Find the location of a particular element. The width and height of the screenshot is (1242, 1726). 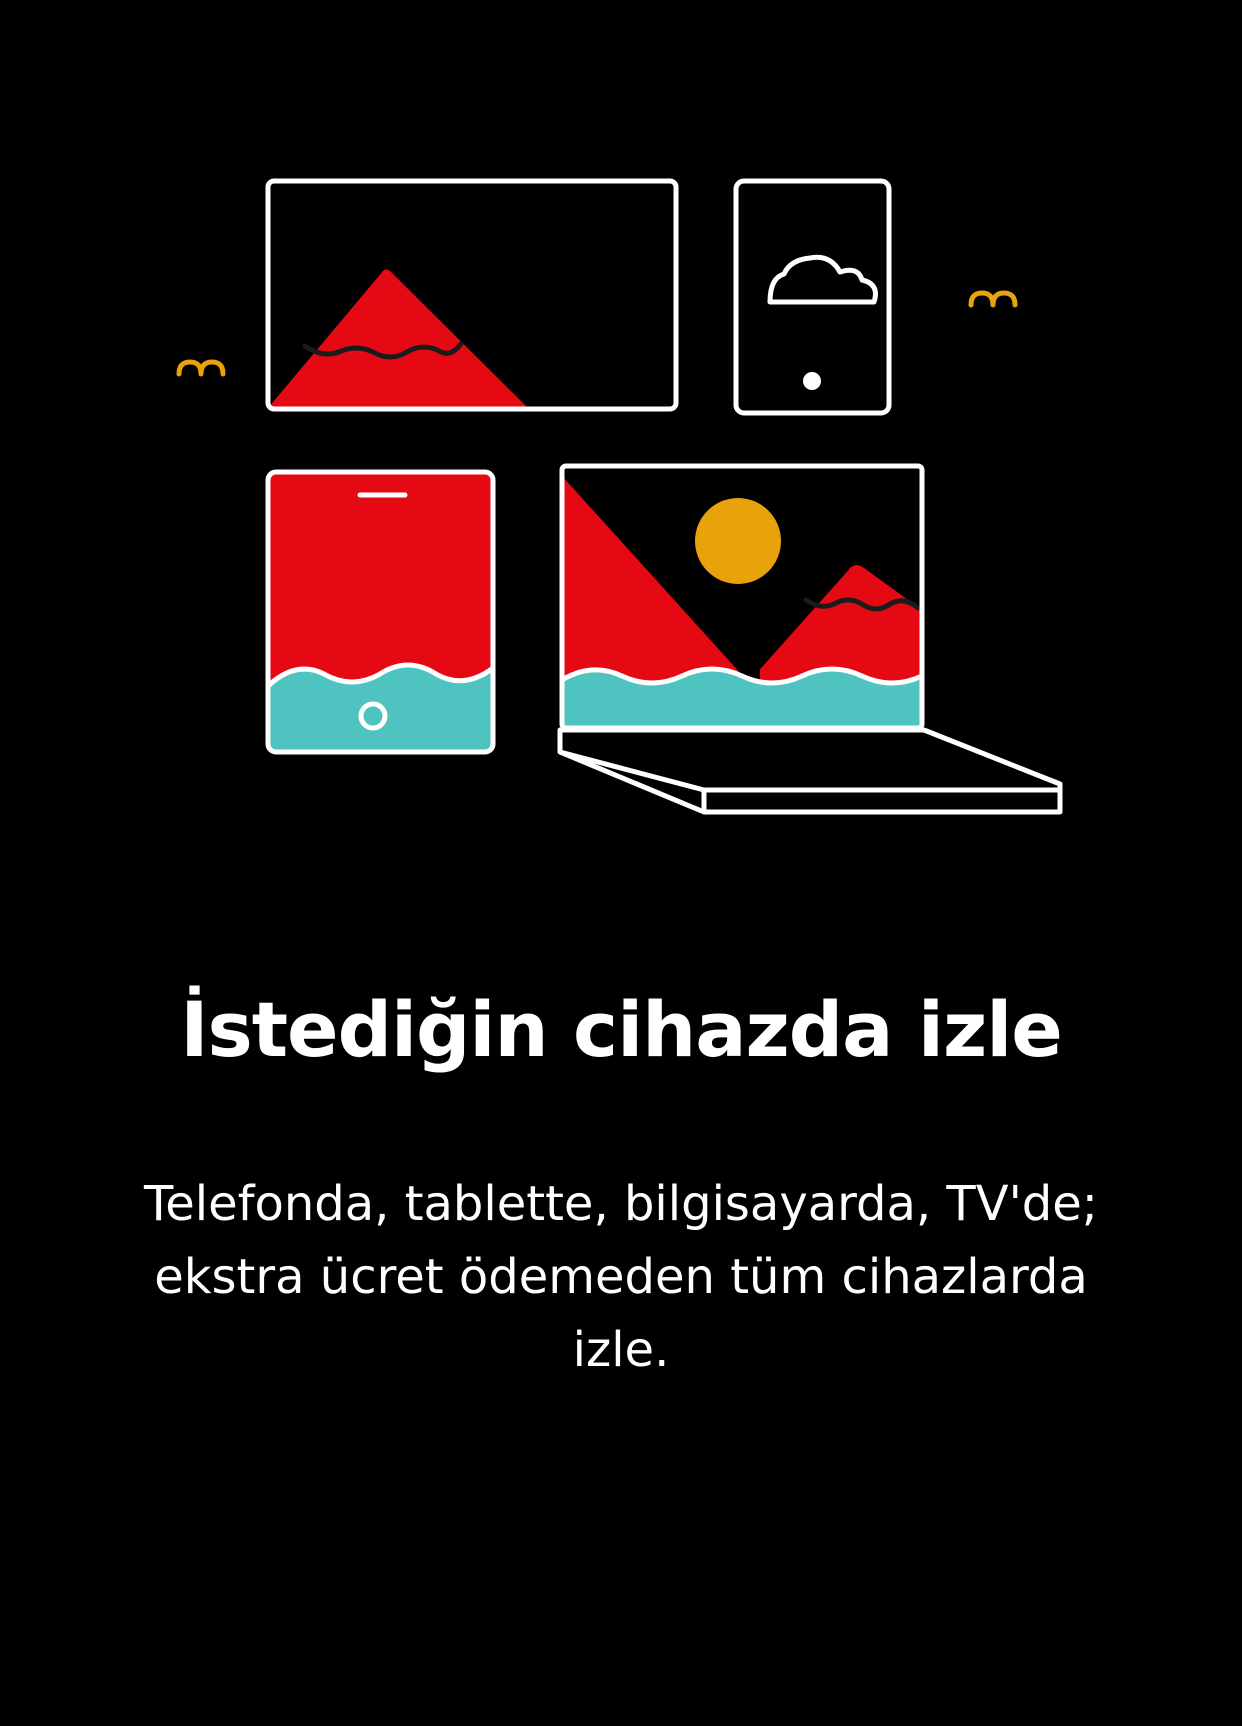

page-title: İstediğin cihazda izle is located at coordinates (621, 1029).